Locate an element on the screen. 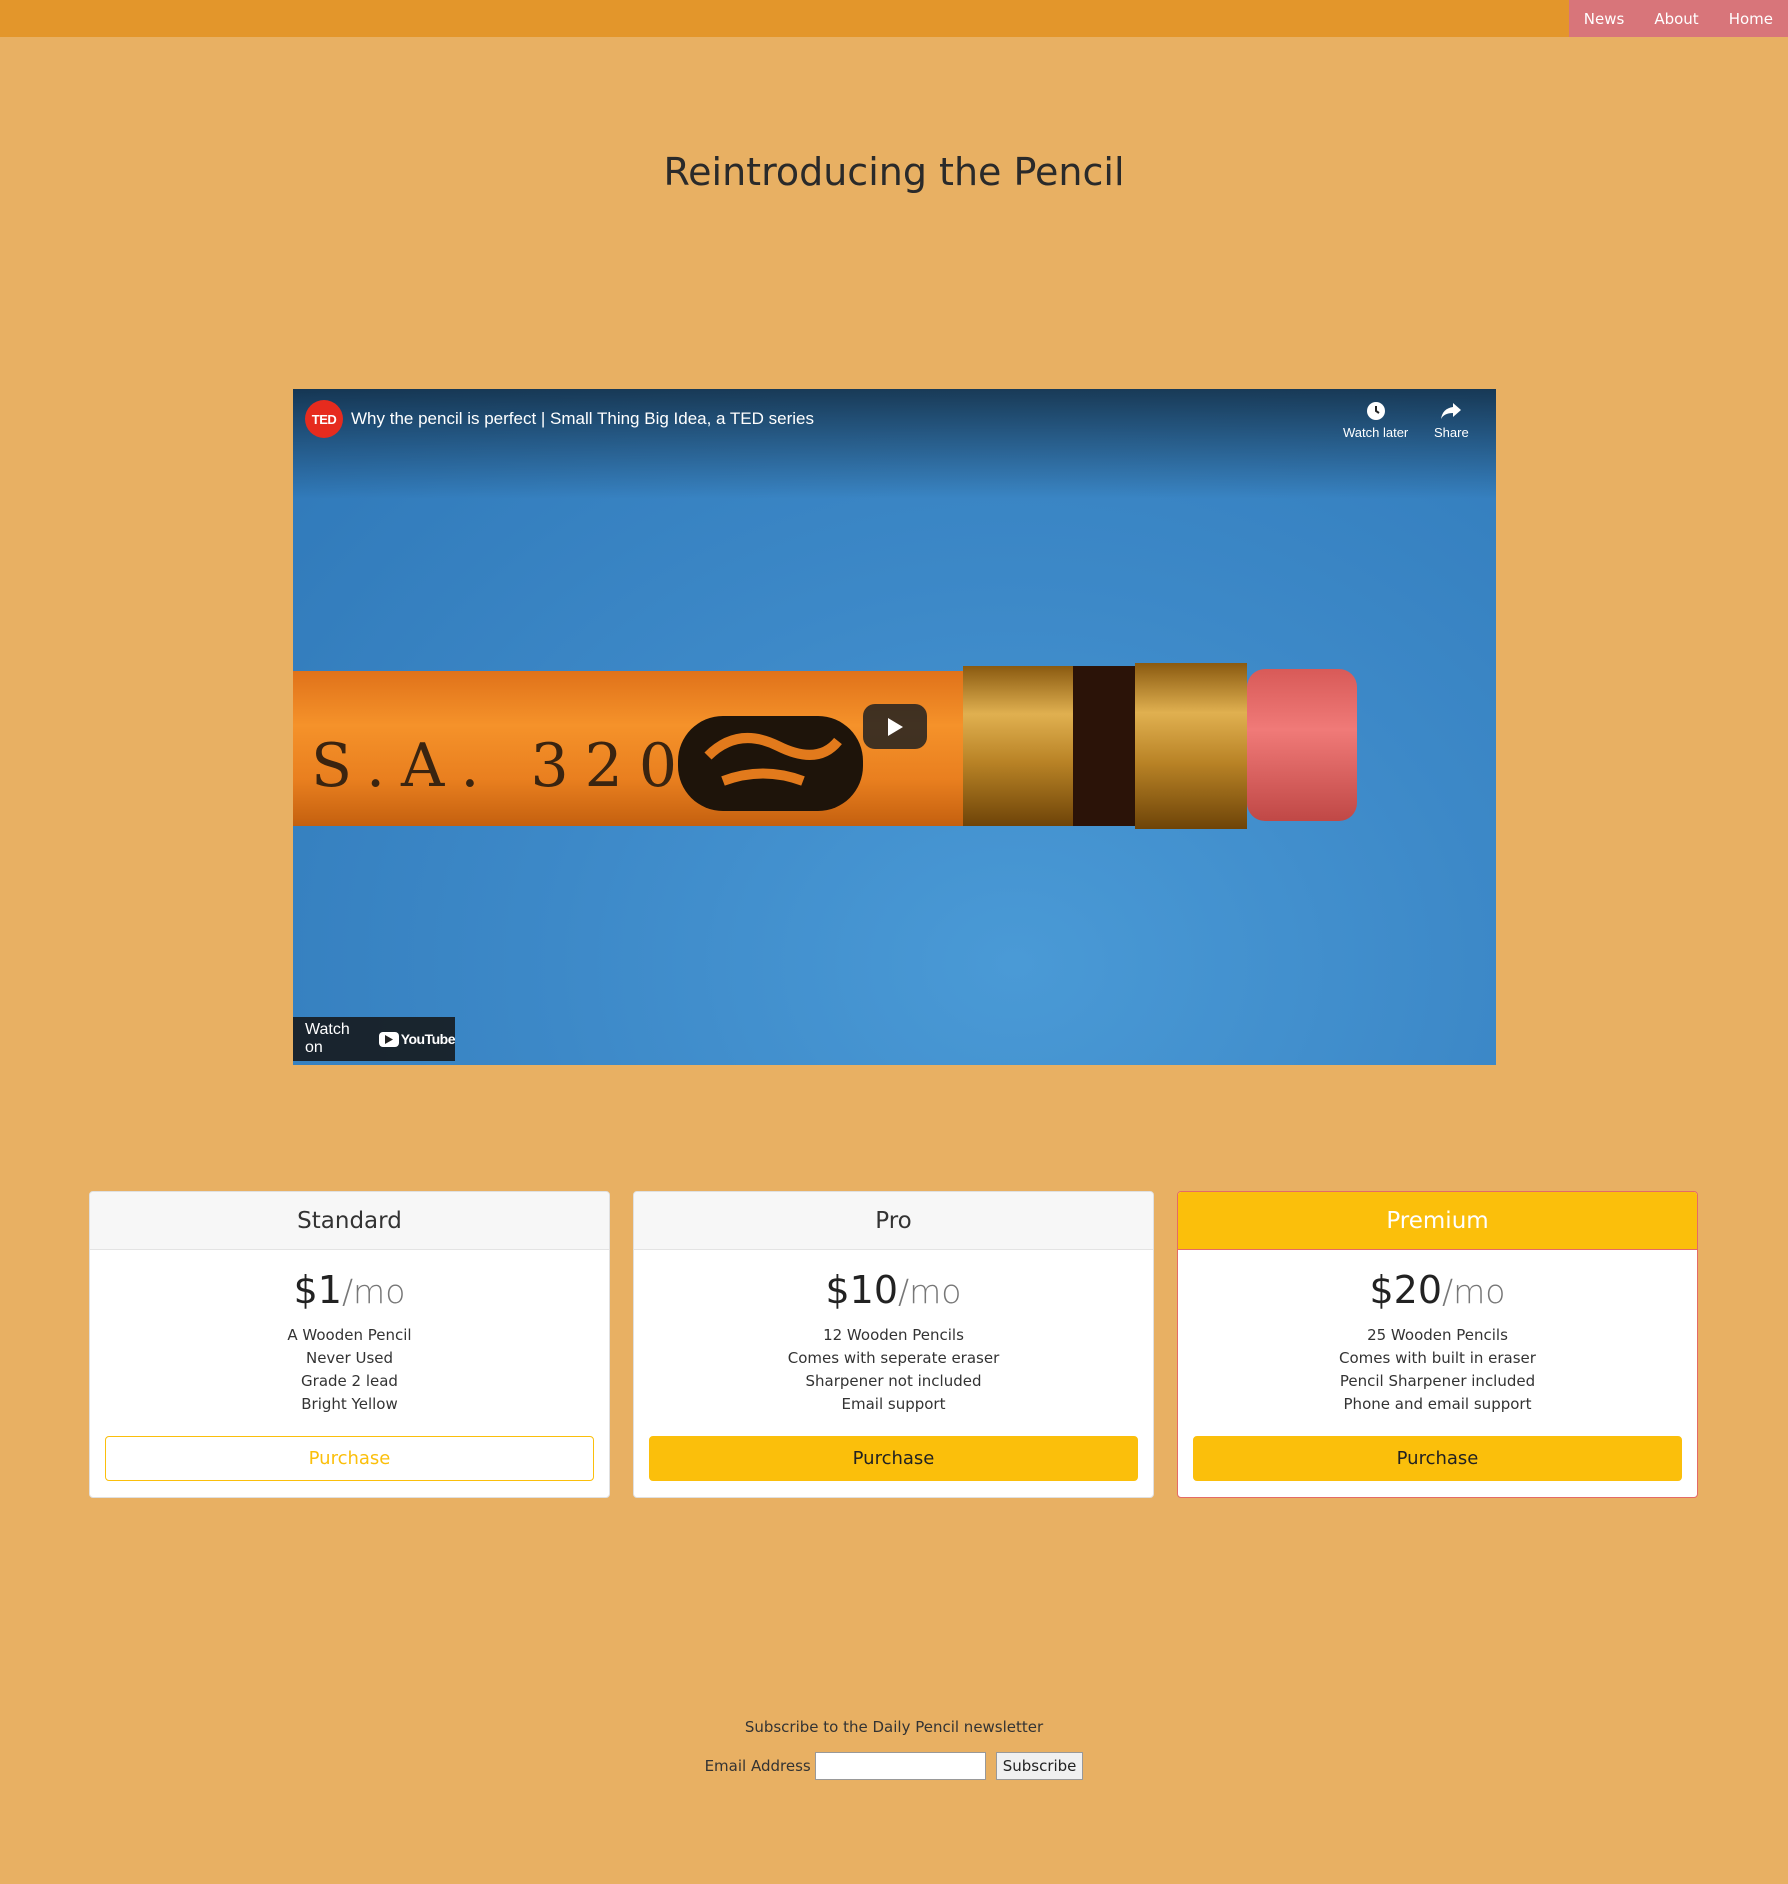 This screenshot has width=1788, height=1884. newsletter-form: Email Address Subscribe is located at coordinates (894, 1766).